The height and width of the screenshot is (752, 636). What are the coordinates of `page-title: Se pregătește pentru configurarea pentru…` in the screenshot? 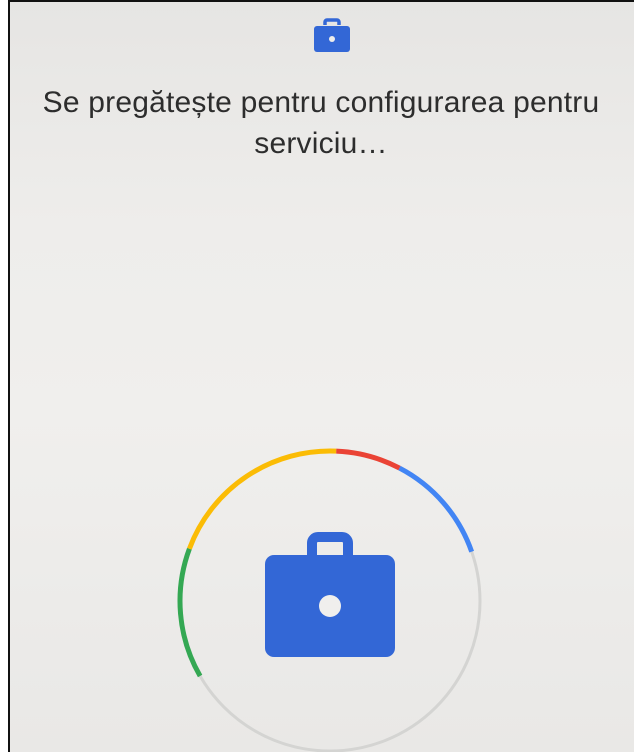 It's located at (321, 123).